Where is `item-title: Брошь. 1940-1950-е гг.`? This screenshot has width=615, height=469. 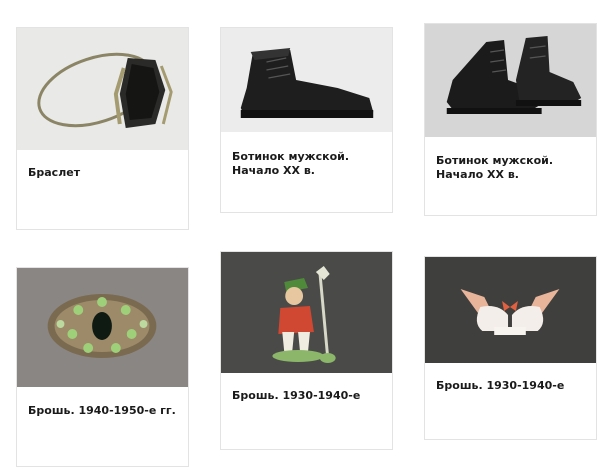
item-title: Брошь. 1940-1950-е гг. is located at coordinates (104, 411).